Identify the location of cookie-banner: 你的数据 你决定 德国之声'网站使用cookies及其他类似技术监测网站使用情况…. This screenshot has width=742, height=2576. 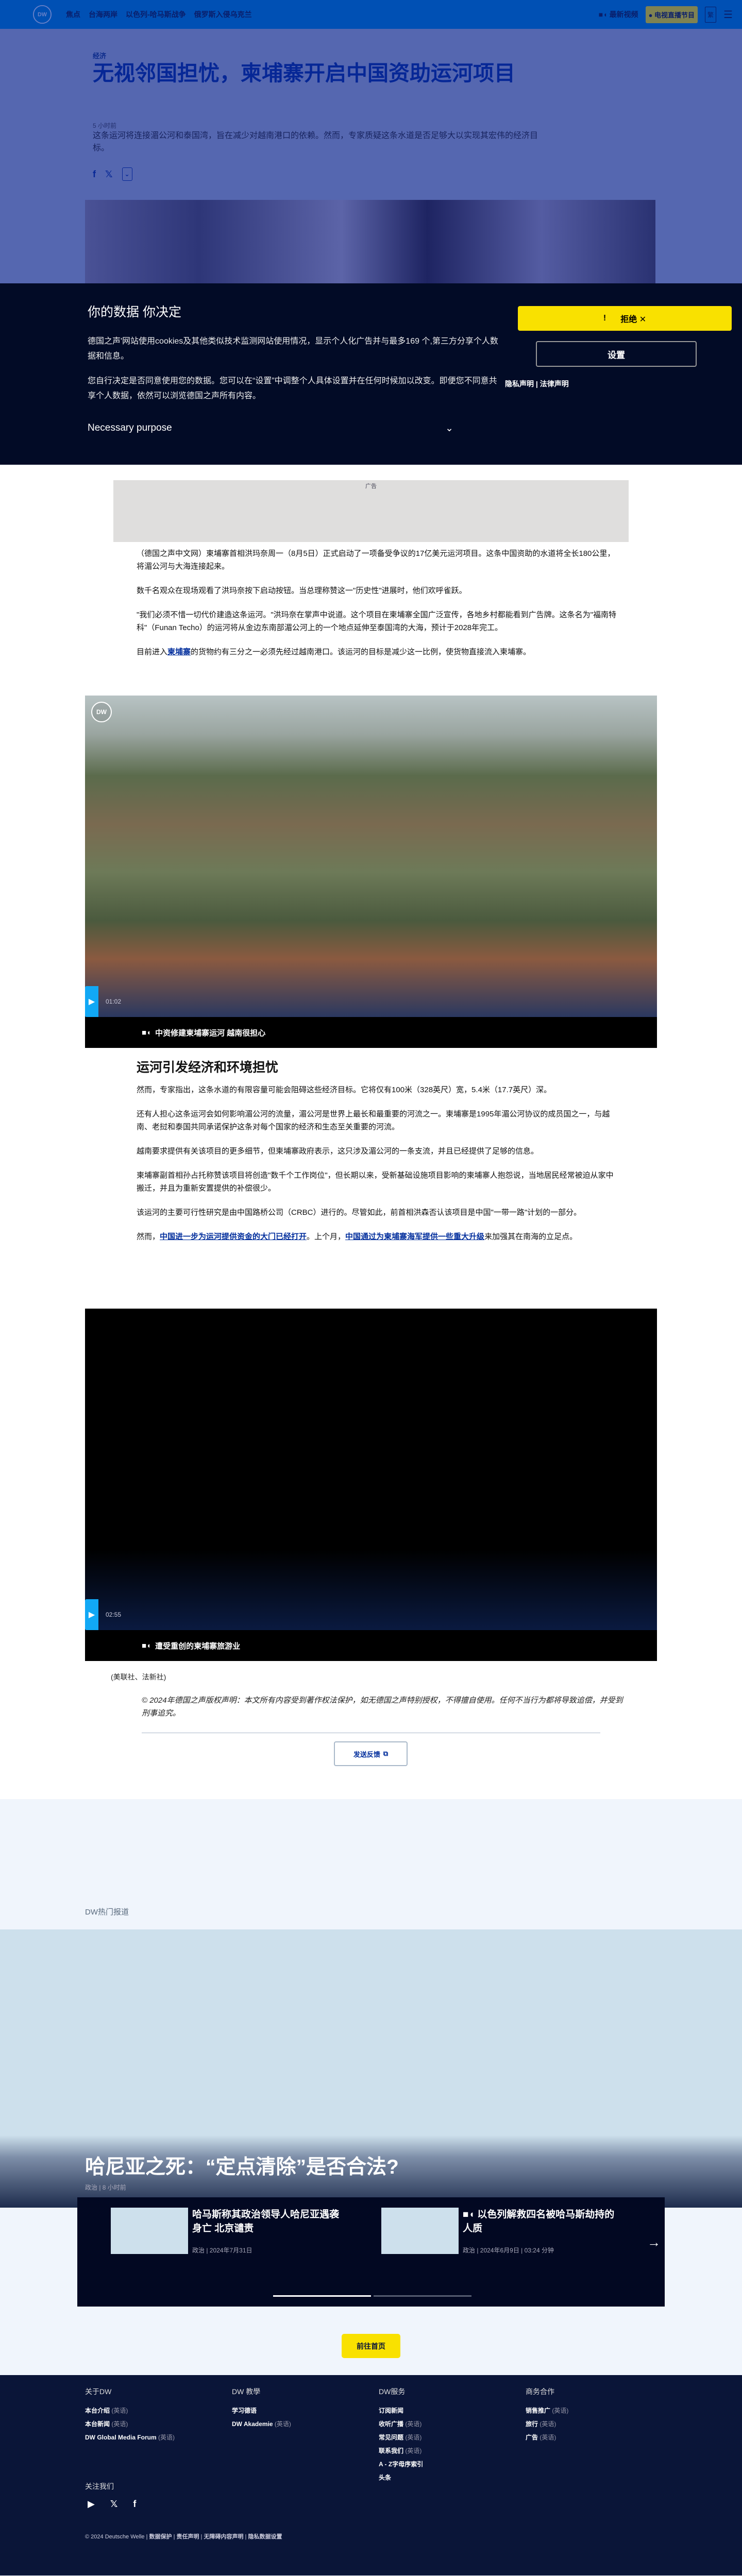
(371, 374).